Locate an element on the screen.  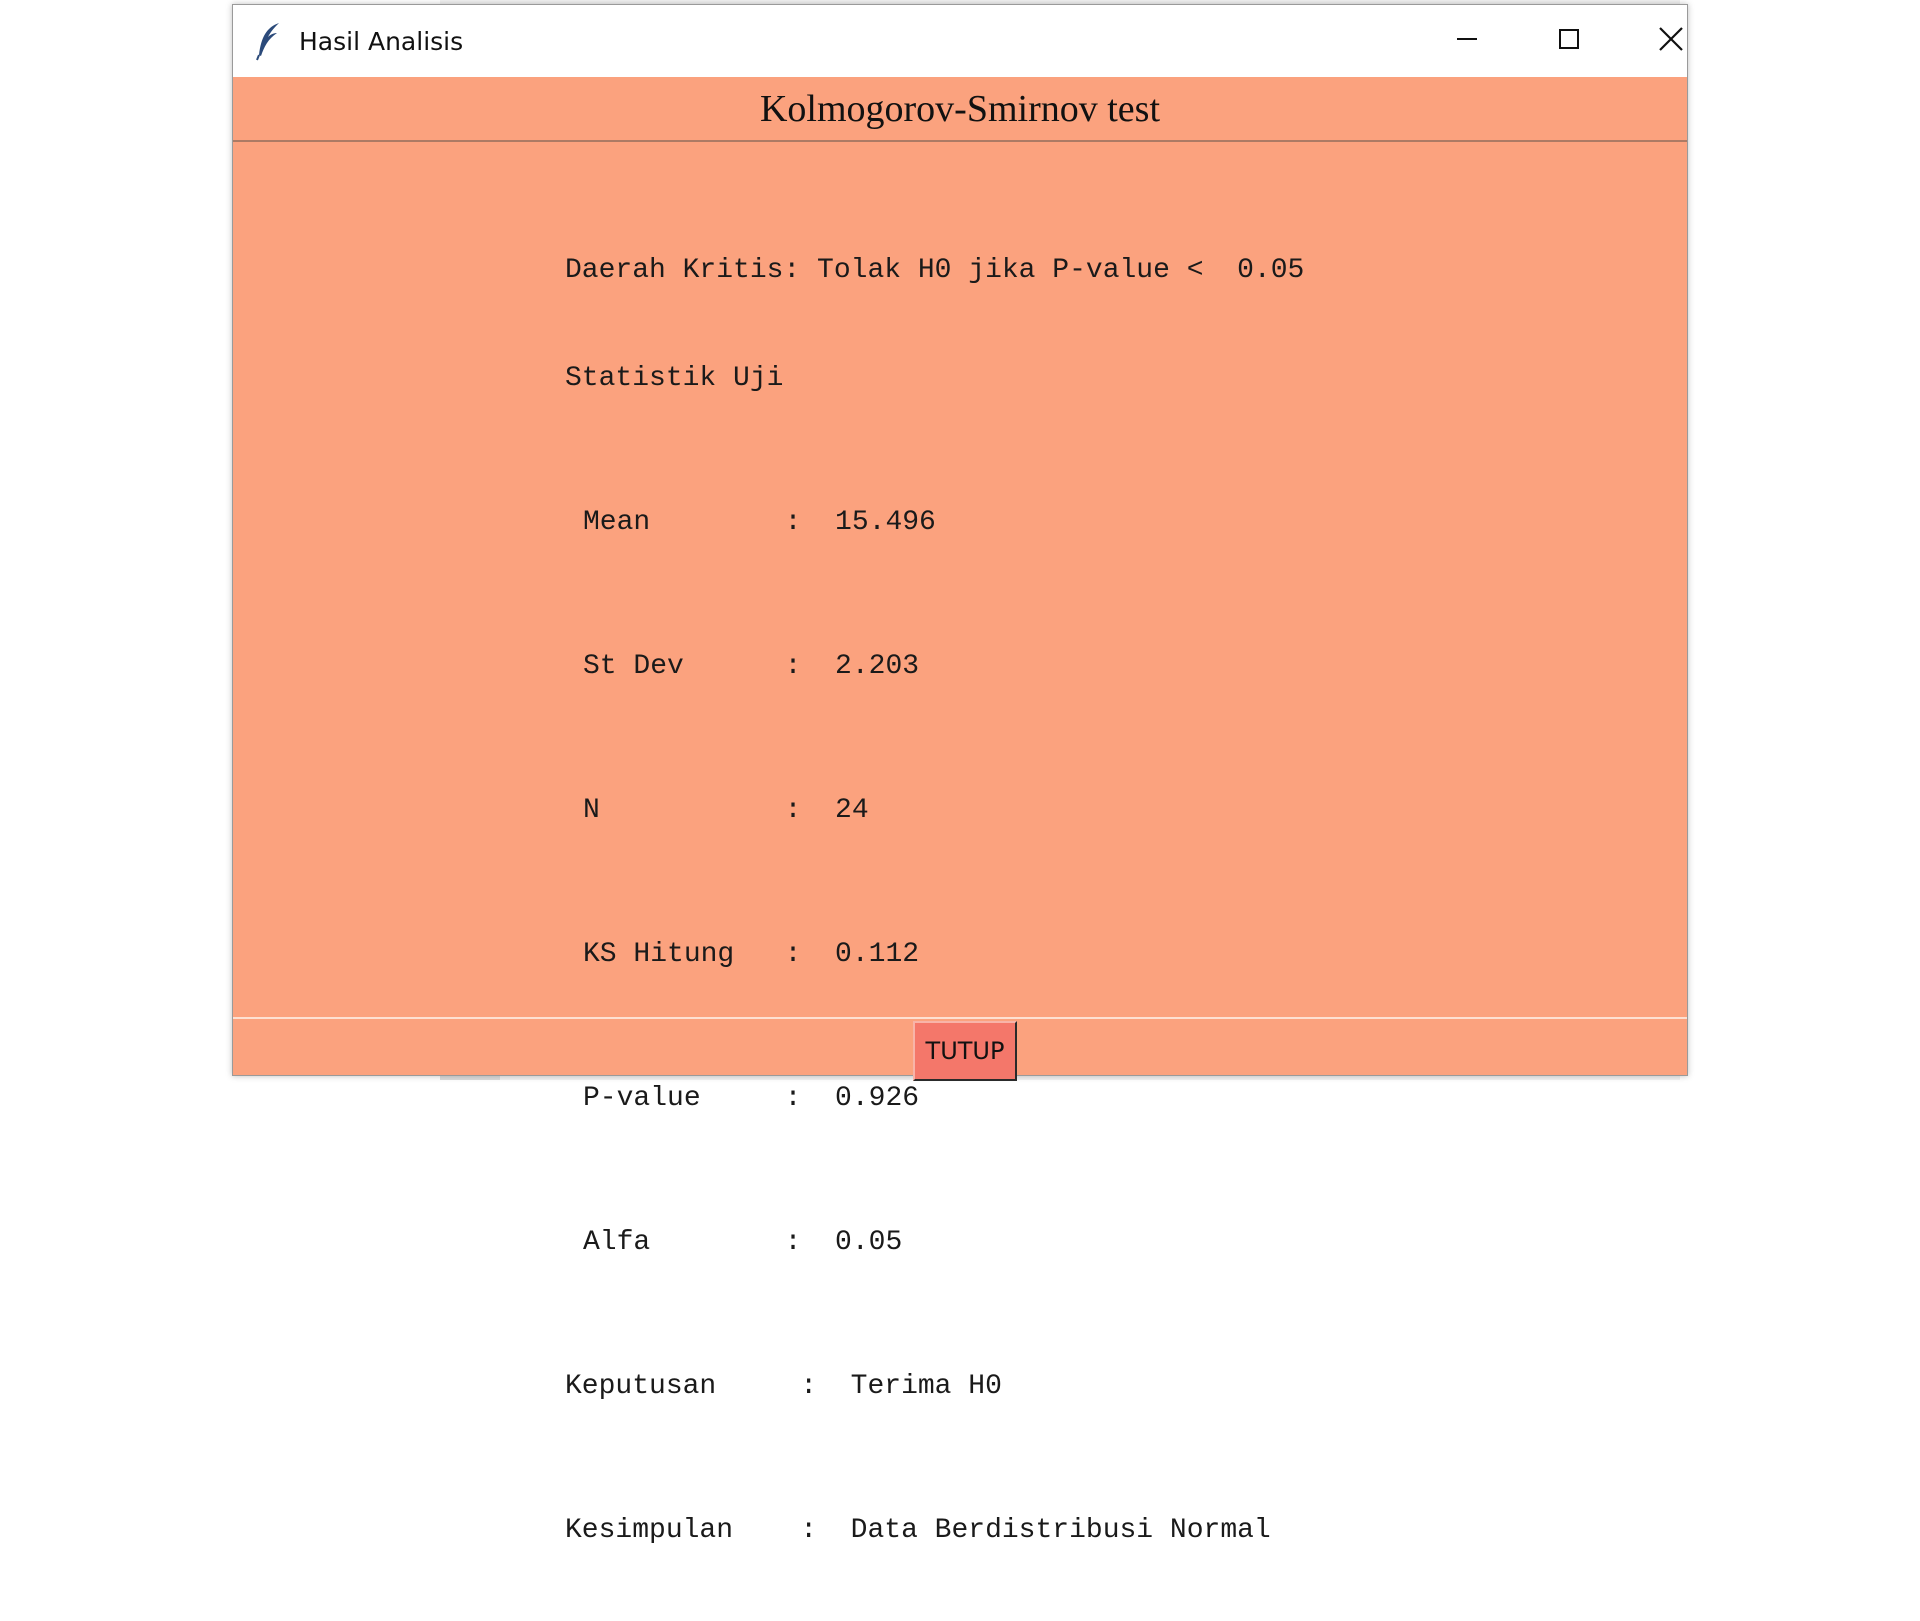
stat-row-alpha: Alfa : 0.05 is located at coordinates (934, 1243).